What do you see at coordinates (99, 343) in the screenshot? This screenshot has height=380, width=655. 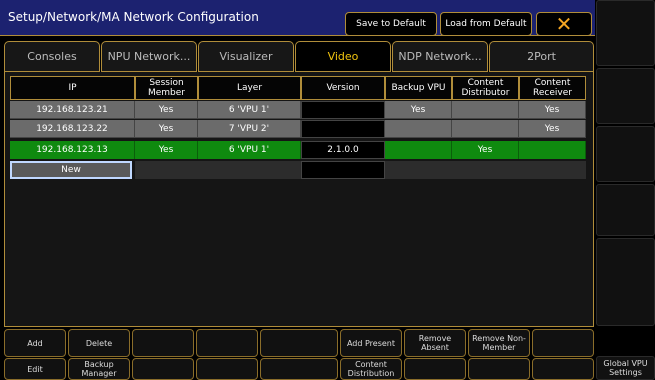 I see `delete-button: Delete` at bounding box center [99, 343].